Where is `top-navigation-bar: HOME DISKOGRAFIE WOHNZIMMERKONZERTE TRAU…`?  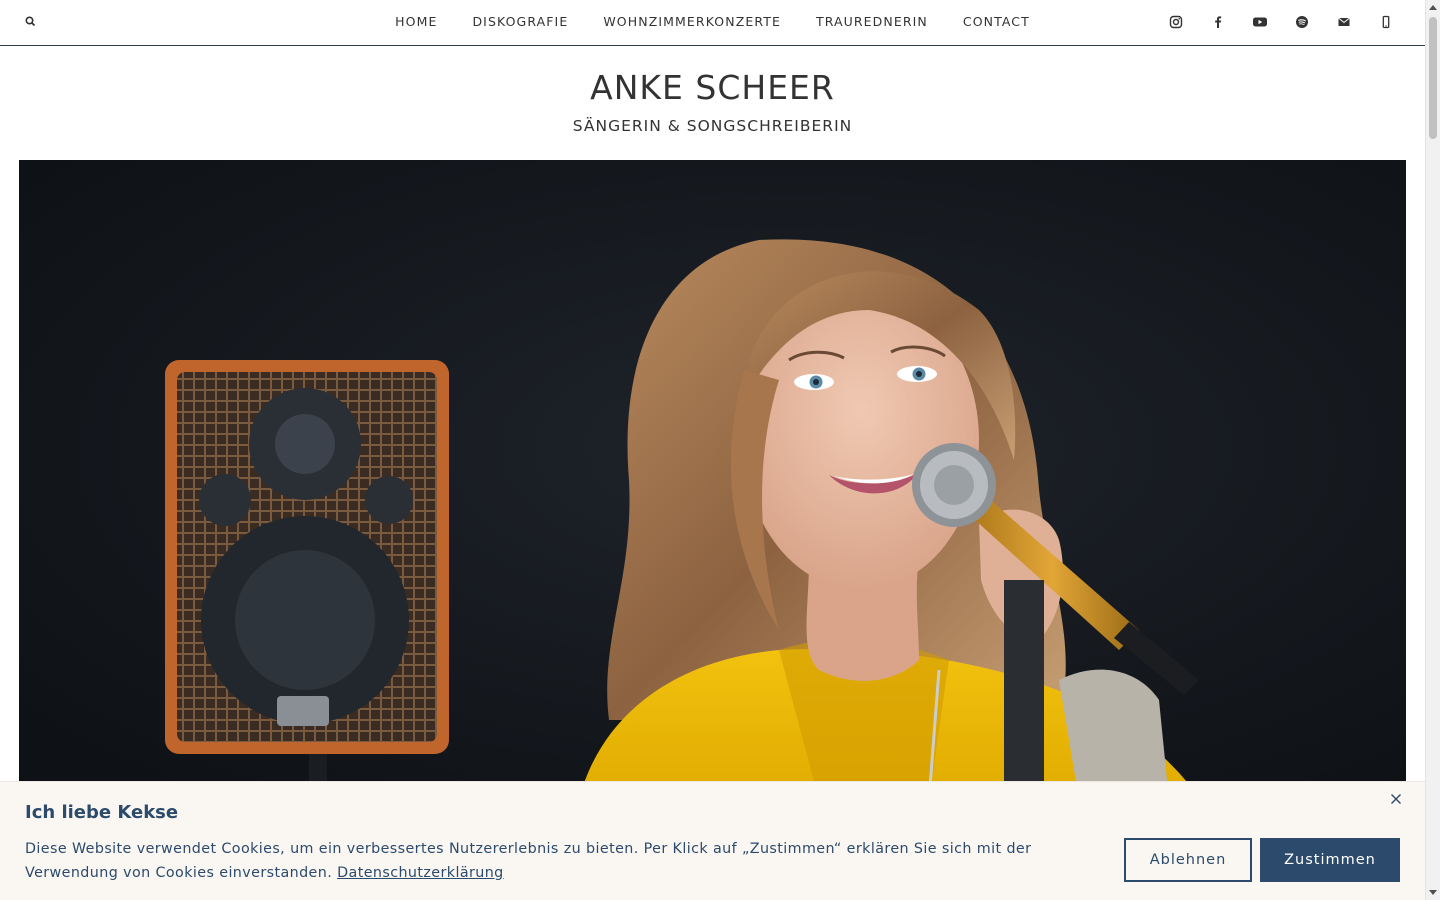 top-navigation-bar: HOME DISKOGRAFIE WOHNZIMMERKONZERTE TRAU… is located at coordinates (712, 23).